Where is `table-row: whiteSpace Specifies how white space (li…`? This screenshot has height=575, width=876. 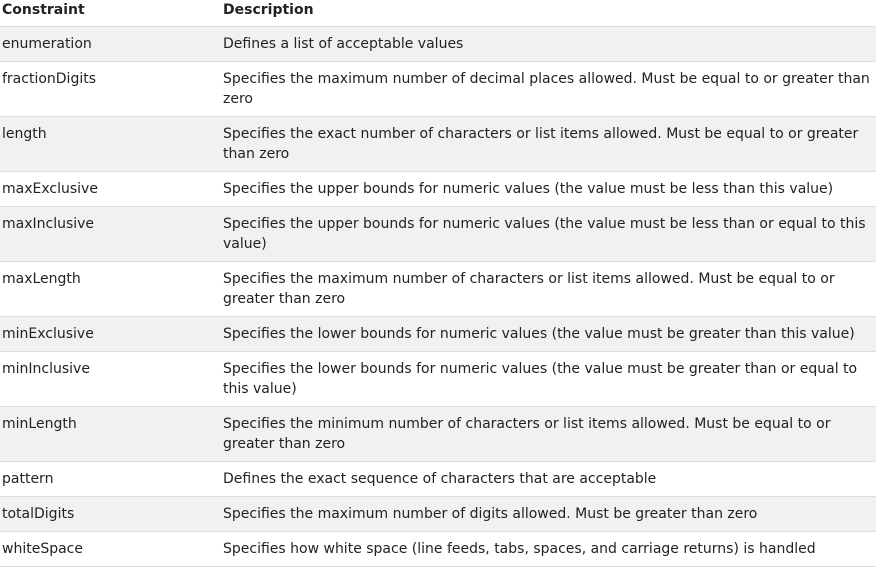
table-row: whiteSpace Specifies how white space (li… is located at coordinates (438, 549).